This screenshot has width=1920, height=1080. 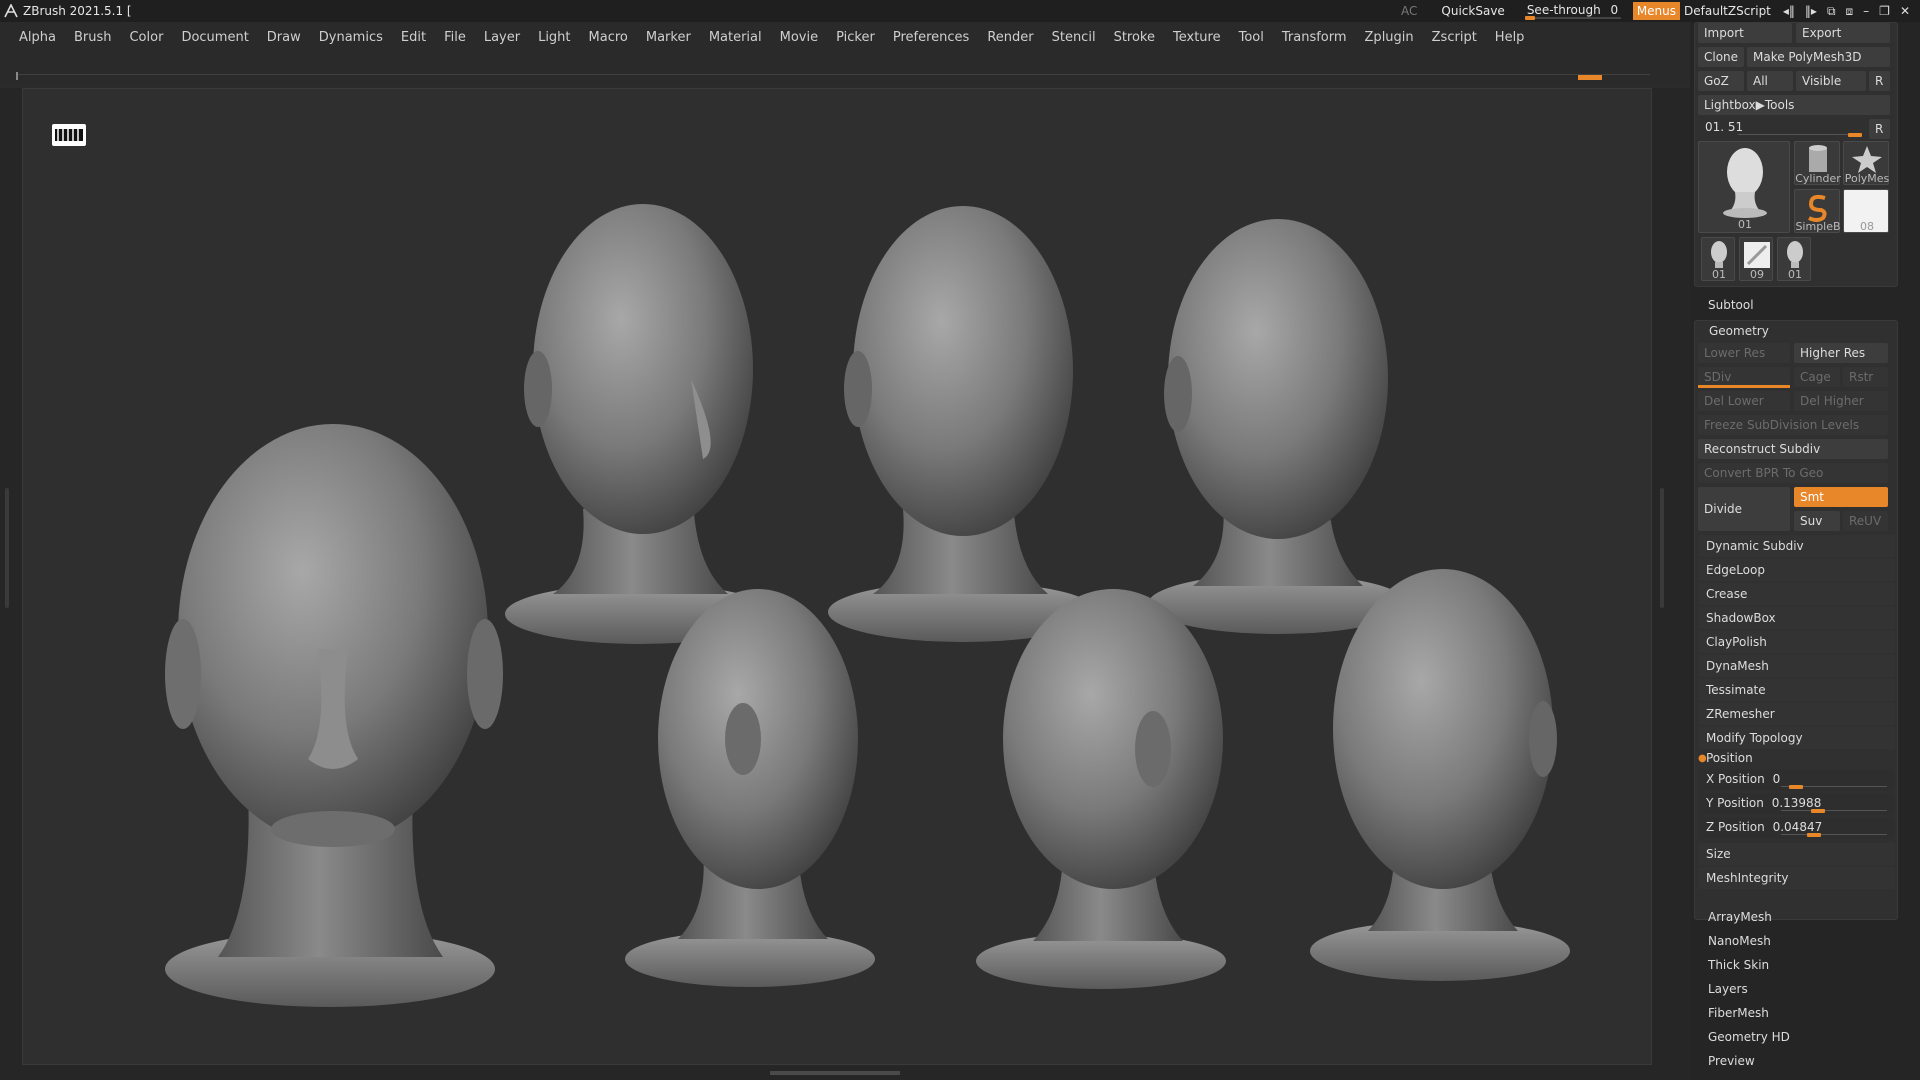 What do you see at coordinates (284, 37) in the screenshot?
I see `menu-draw: Draw` at bounding box center [284, 37].